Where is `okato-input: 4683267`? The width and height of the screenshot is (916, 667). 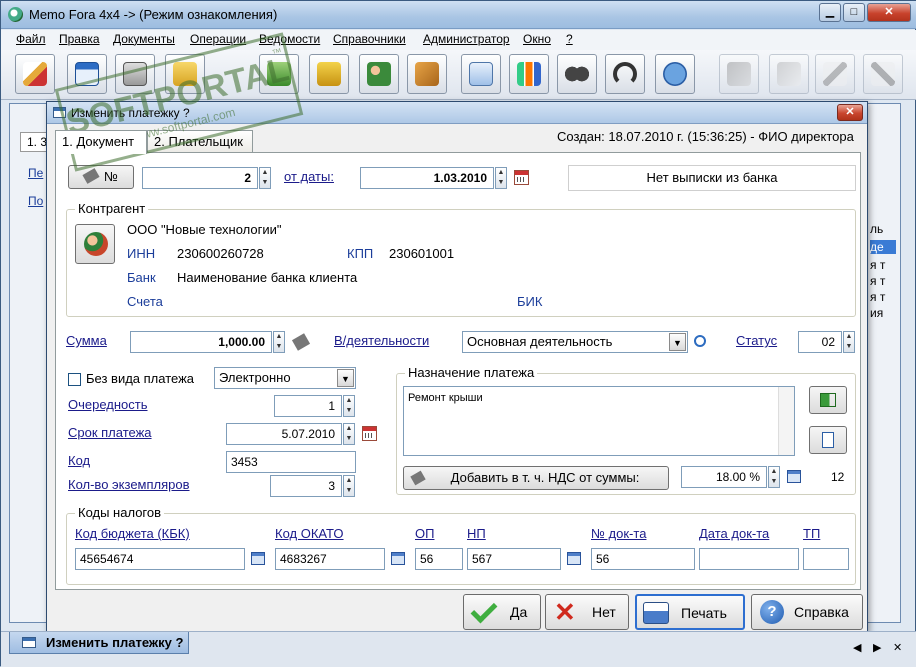 okato-input: 4683267 is located at coordinates (330, 559).